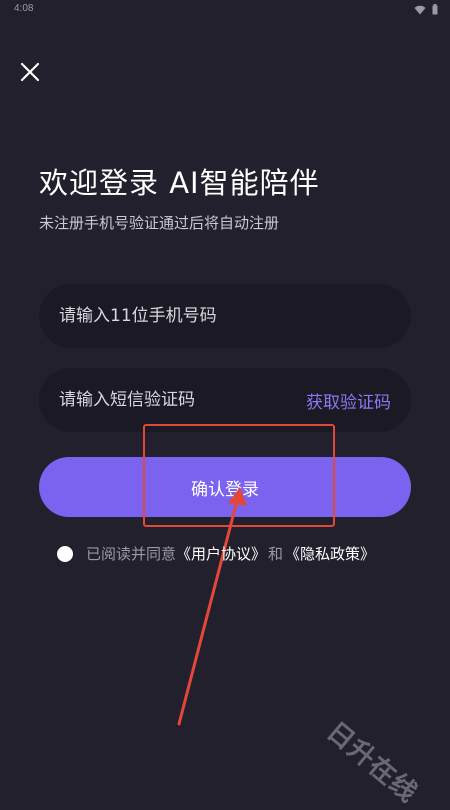  What do you see at coordinates (276, 554) in the screenshot?
I see `agreement-and: 和` at bounding box center [276, 554].